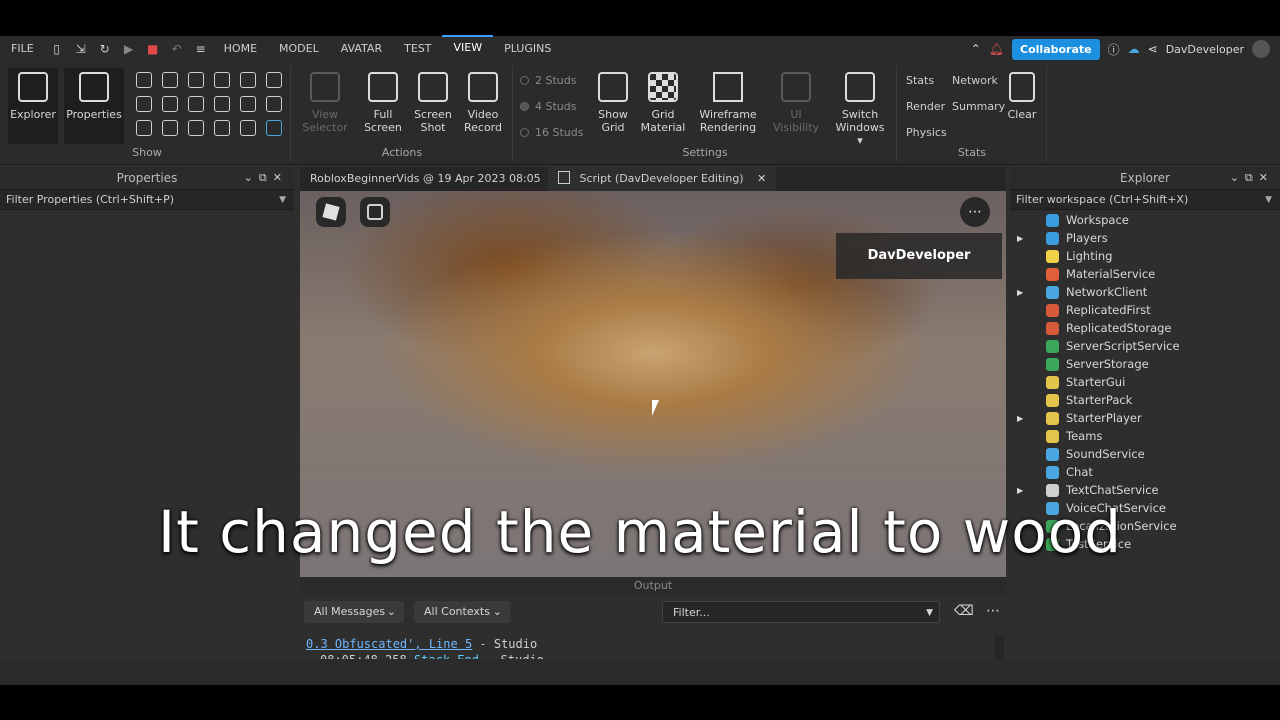 The height and width of the screenshot is (720, 1280). What do you see at coordinates (201, 49) in the screenshot?
I see `quick-access-dropdown-icon: ≡` at bounding box center [201, 49].